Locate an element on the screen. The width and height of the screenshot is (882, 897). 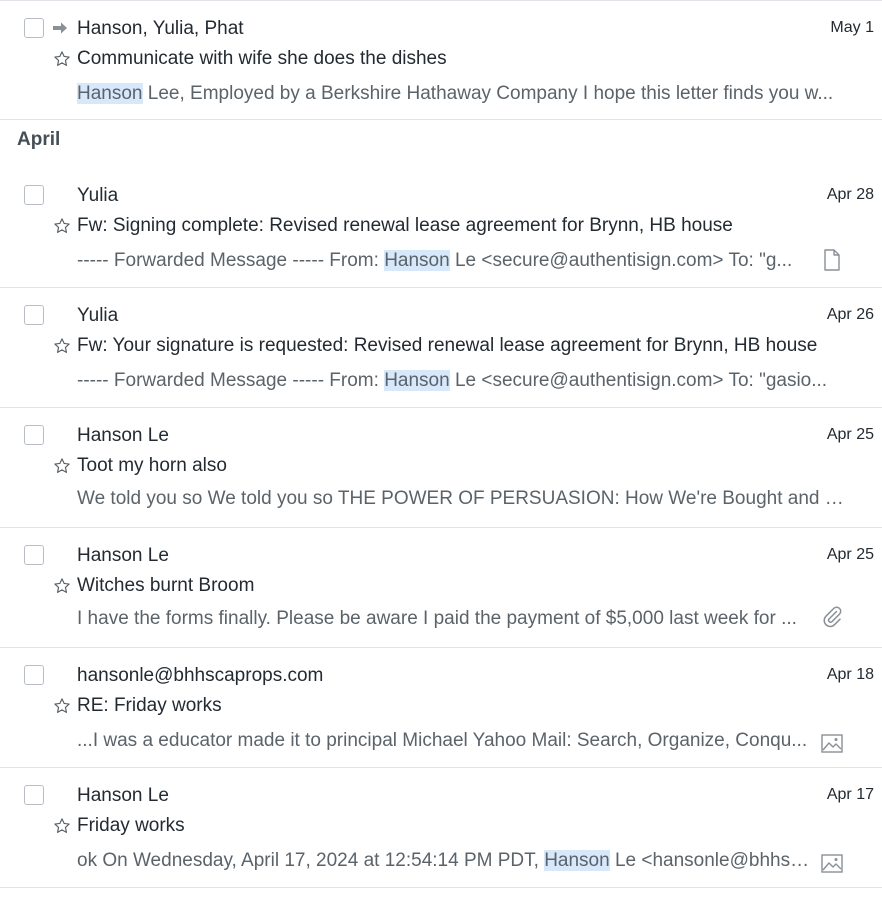
message-subject: Friday works is located at coordinates (131, 825).